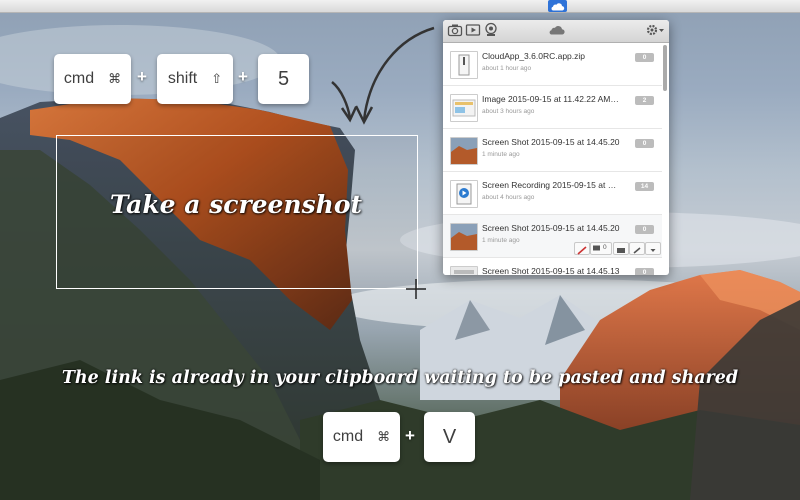  What do you see at coordinates (644, 100) in the screenshot?
I see `view-count-badge: 2` at bounding box center [644, 100].